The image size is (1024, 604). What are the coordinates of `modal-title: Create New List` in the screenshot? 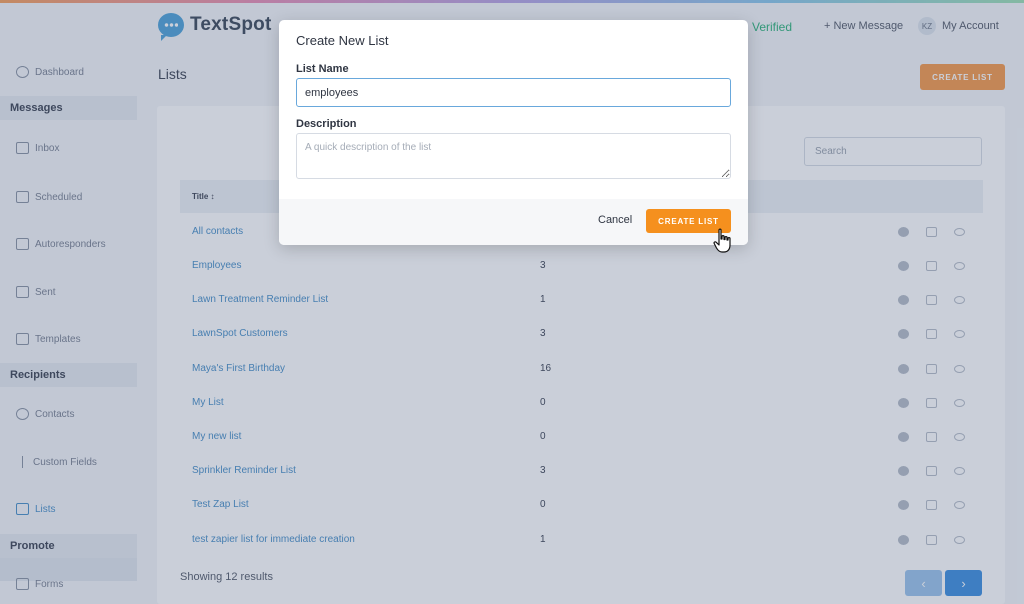 It's located at (342, 40).